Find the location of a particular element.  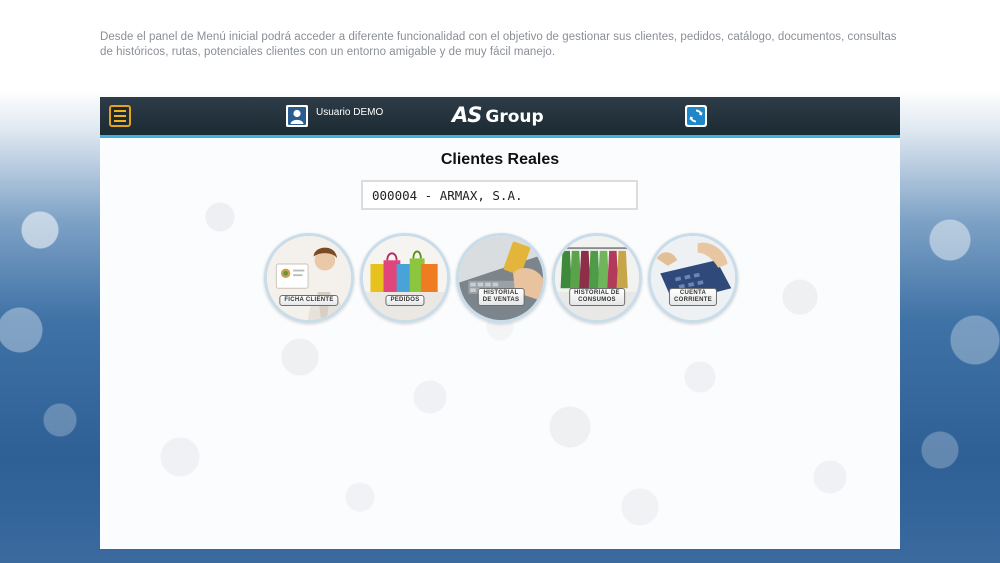

client-selector-field: 000004 - ARMAX, S.A. is located at coordinates (499, 195).